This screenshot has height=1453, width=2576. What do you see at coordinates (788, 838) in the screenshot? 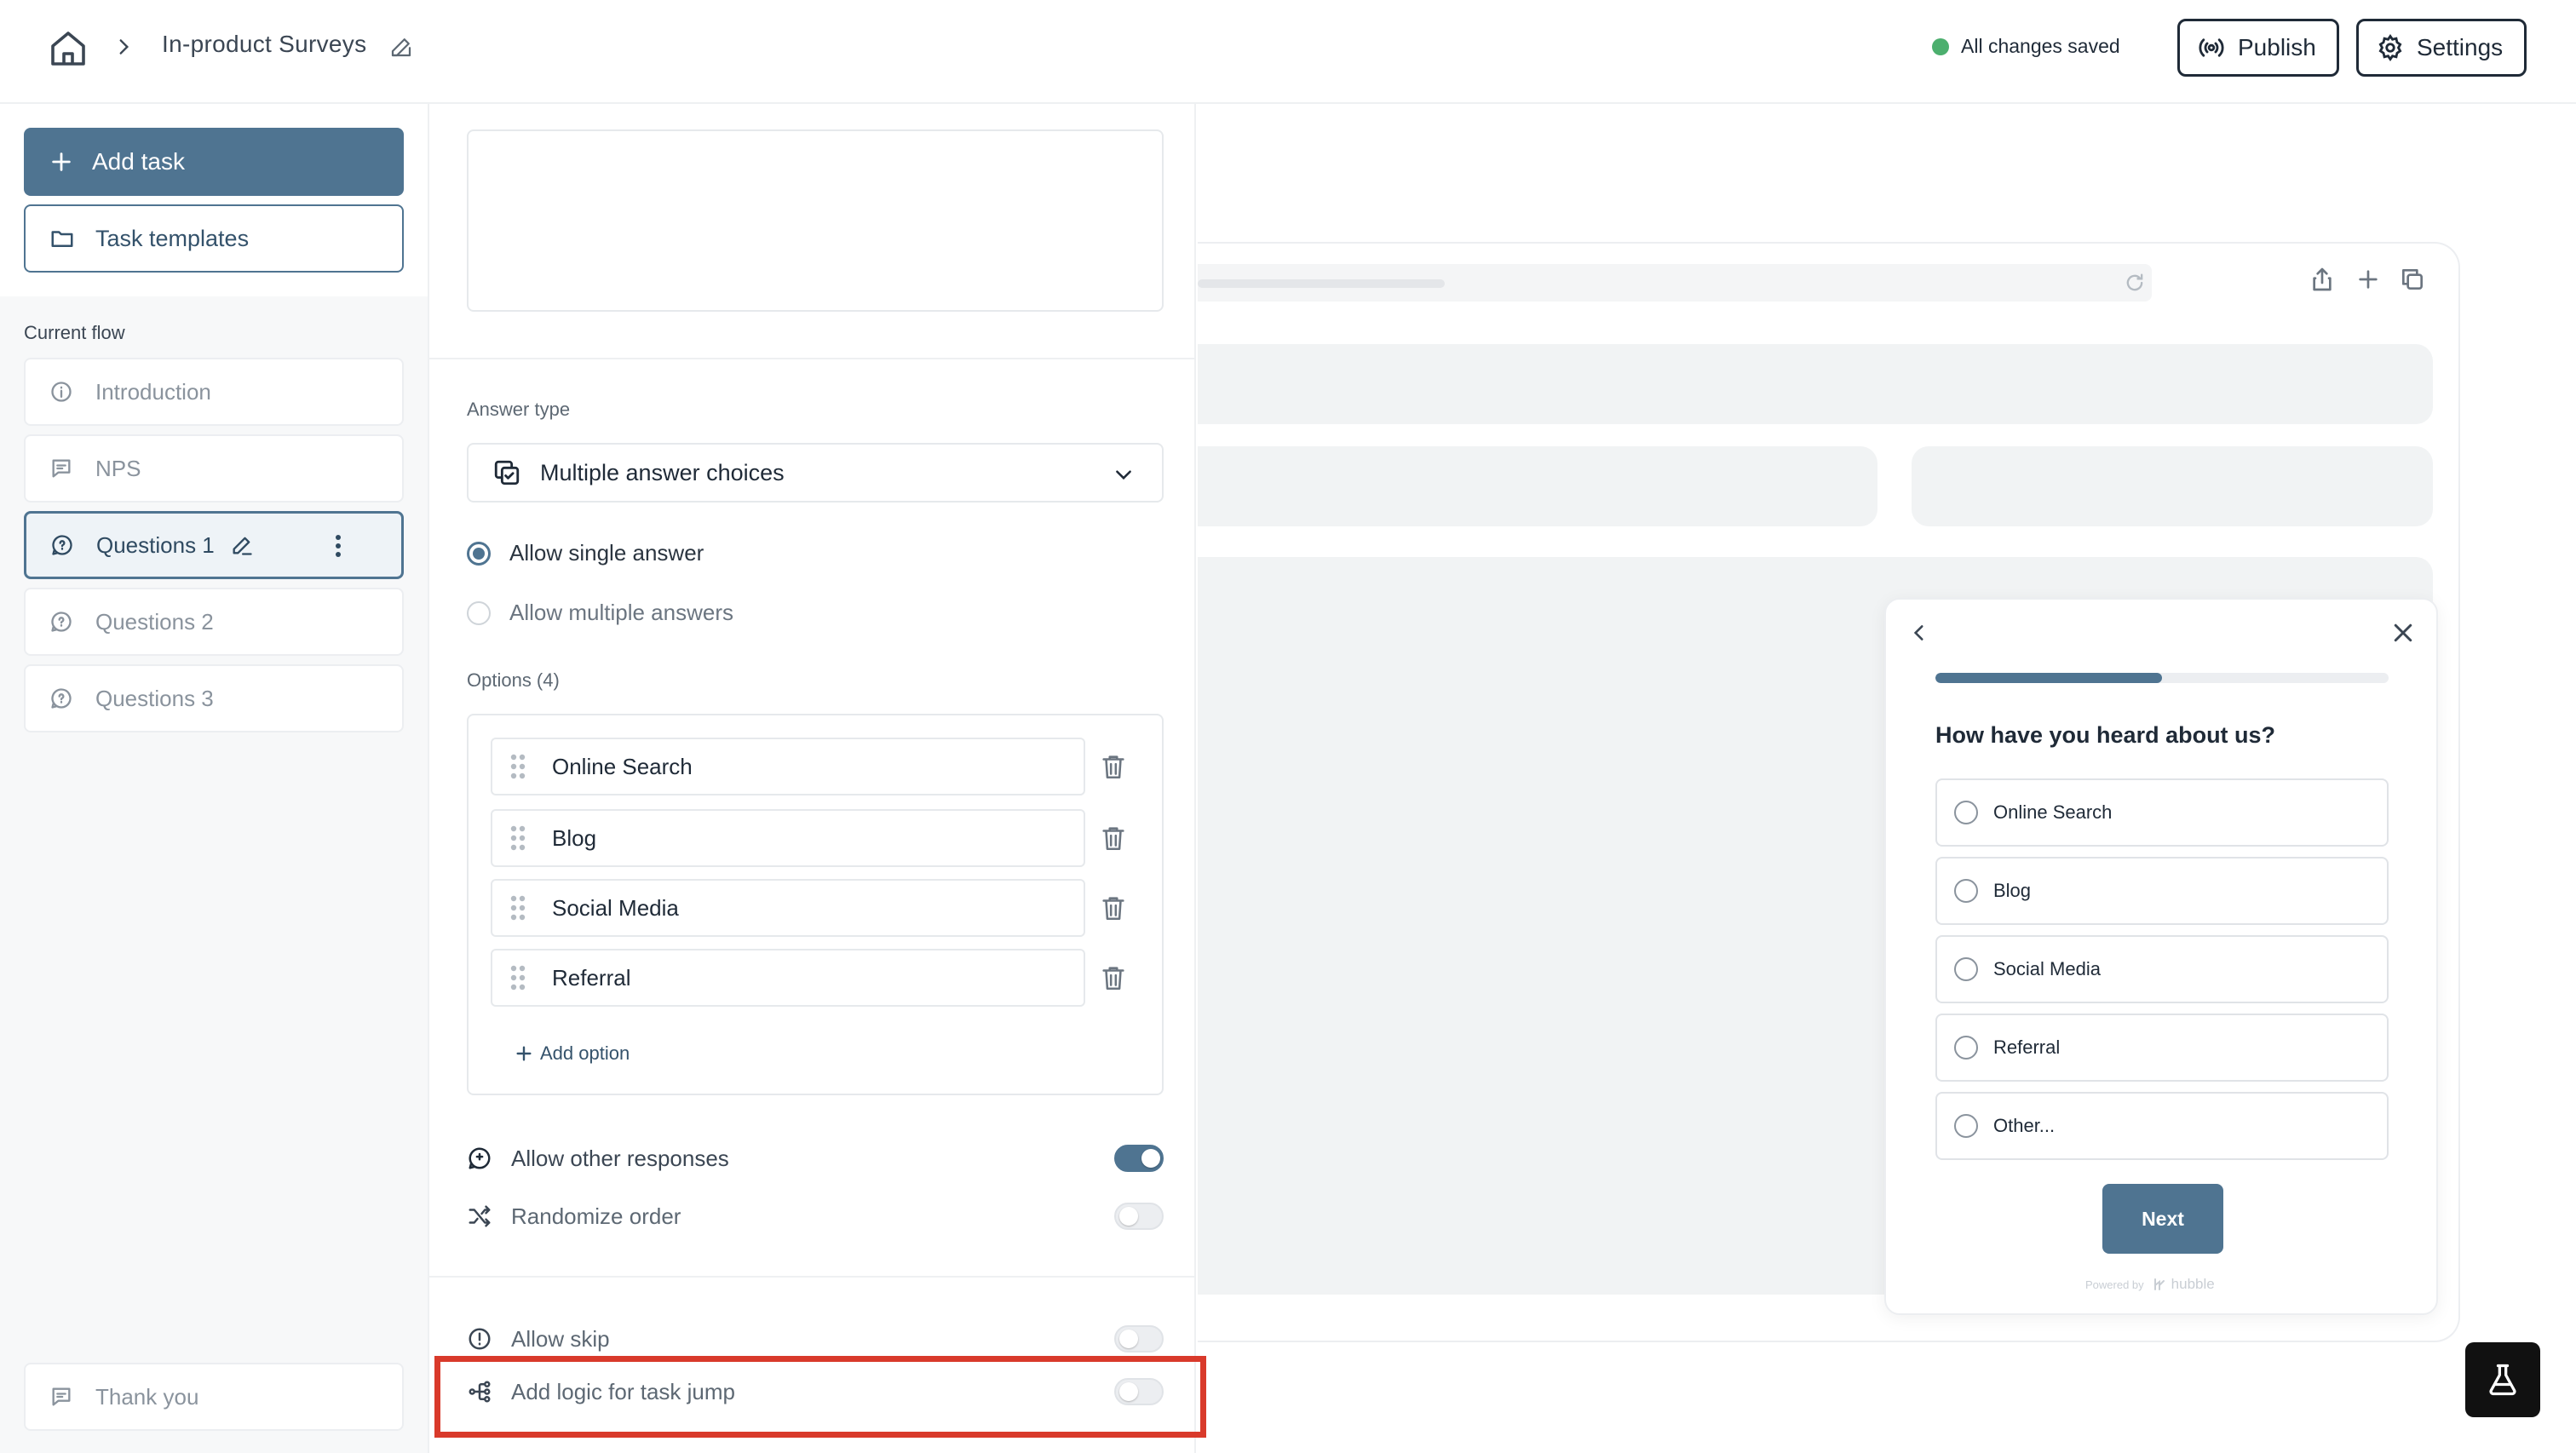
I see `option-input: Blog` at bounding box center [788, 838].